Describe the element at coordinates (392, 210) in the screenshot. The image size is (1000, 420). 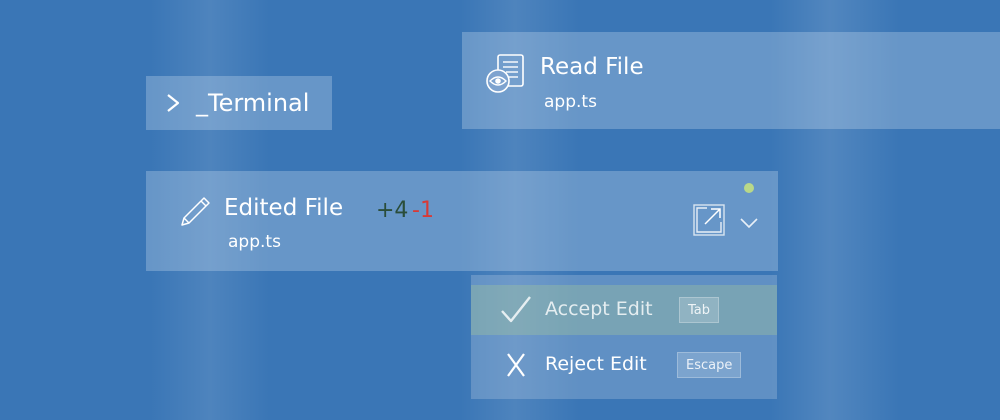
I see `lines-added-count: +4` at that location.